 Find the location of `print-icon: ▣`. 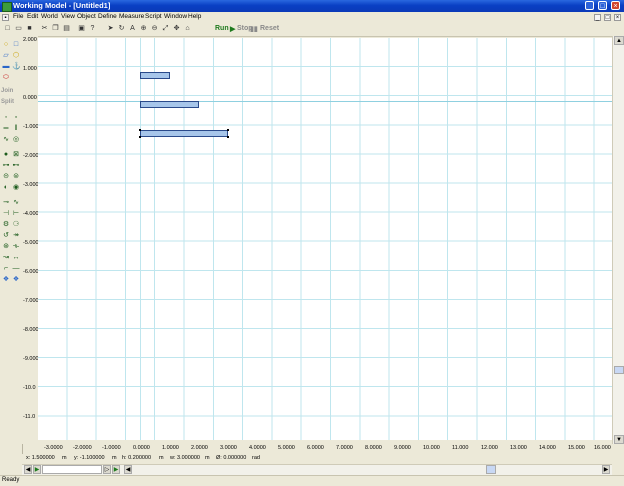

print-icon: ▣ is located at coordinates (81, 29).